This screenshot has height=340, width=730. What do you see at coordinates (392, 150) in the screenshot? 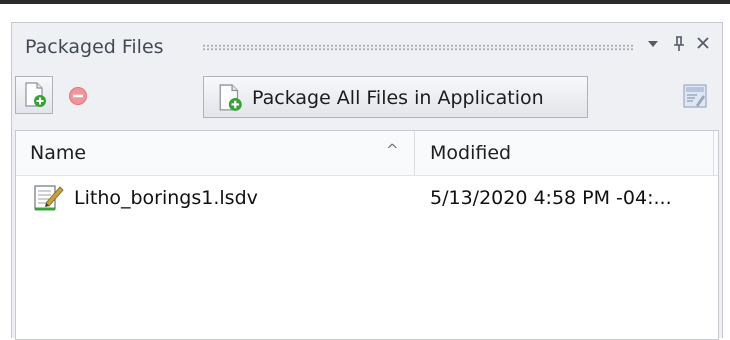
I see `sort-ascending-icon: ^` at bounding box center [392, 150].